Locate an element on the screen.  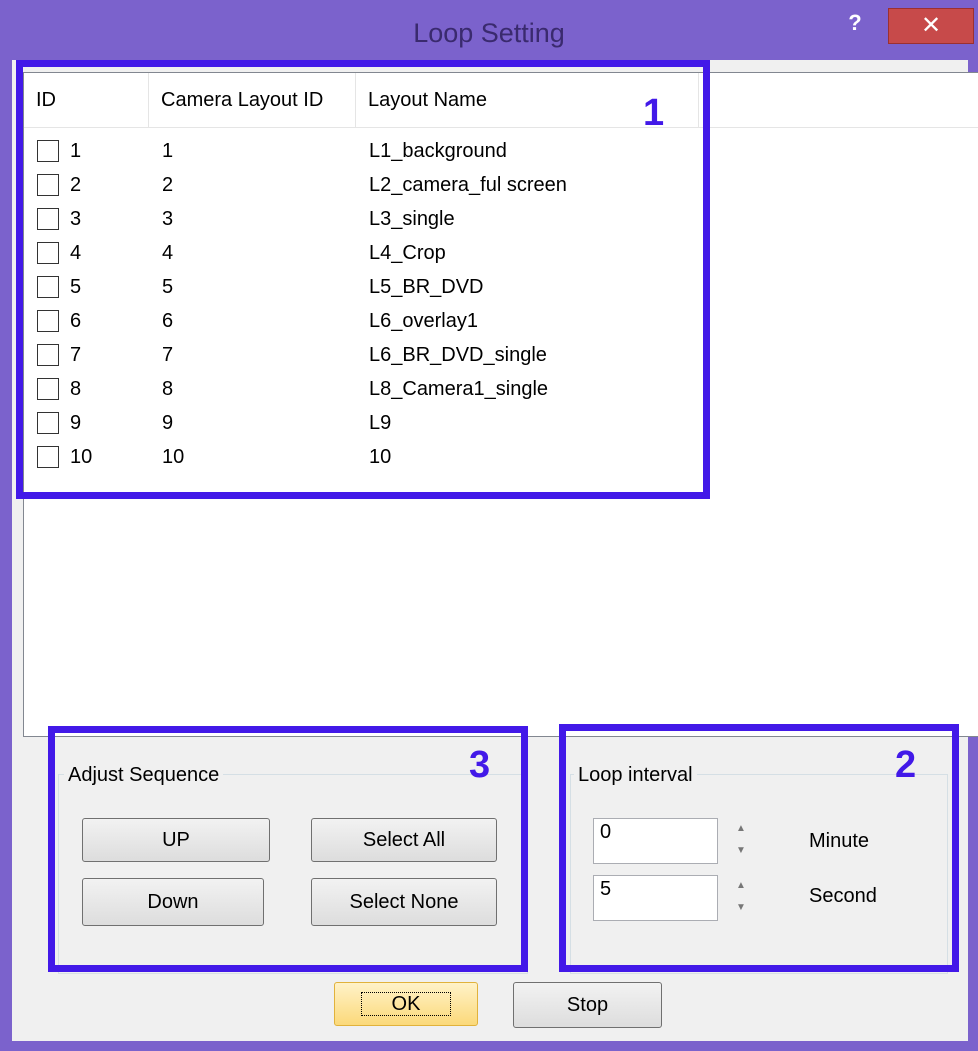
stop-button: Stop is located at coordinates (587, 1005).